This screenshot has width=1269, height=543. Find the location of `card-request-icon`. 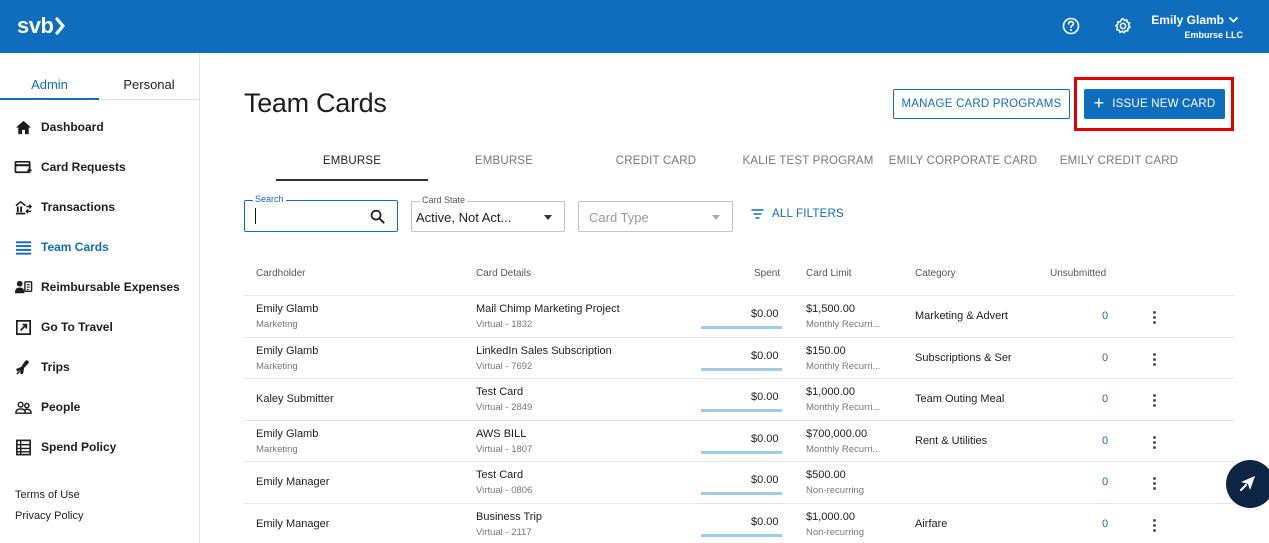

card-request-icon is located at coordinates (23, 166).